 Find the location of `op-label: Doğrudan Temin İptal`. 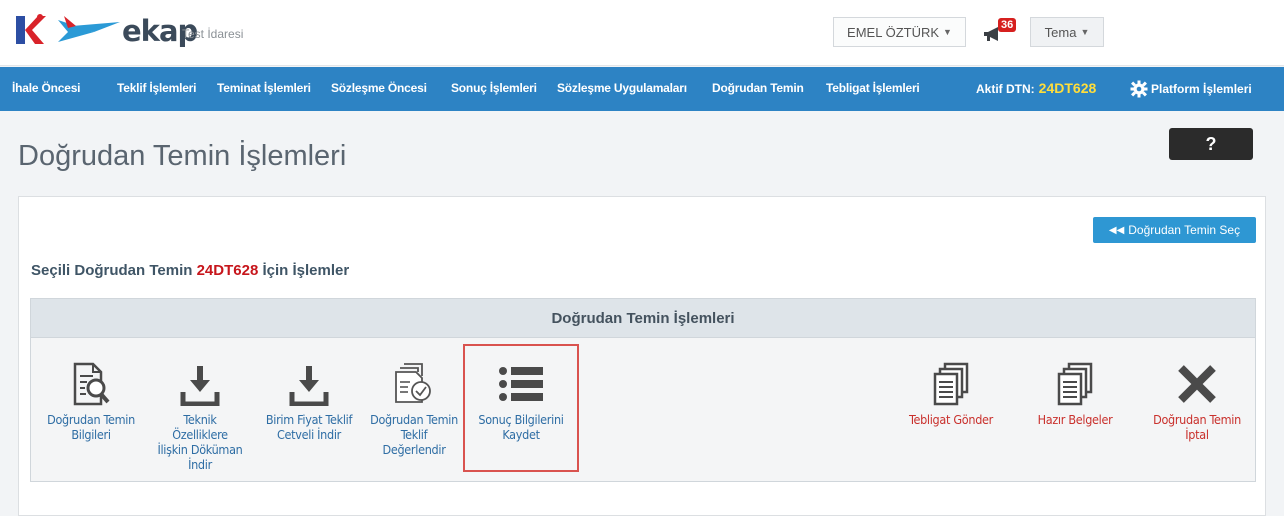

op-label: Doğrudan Temin İptal is located at coordinates (1197, 427).